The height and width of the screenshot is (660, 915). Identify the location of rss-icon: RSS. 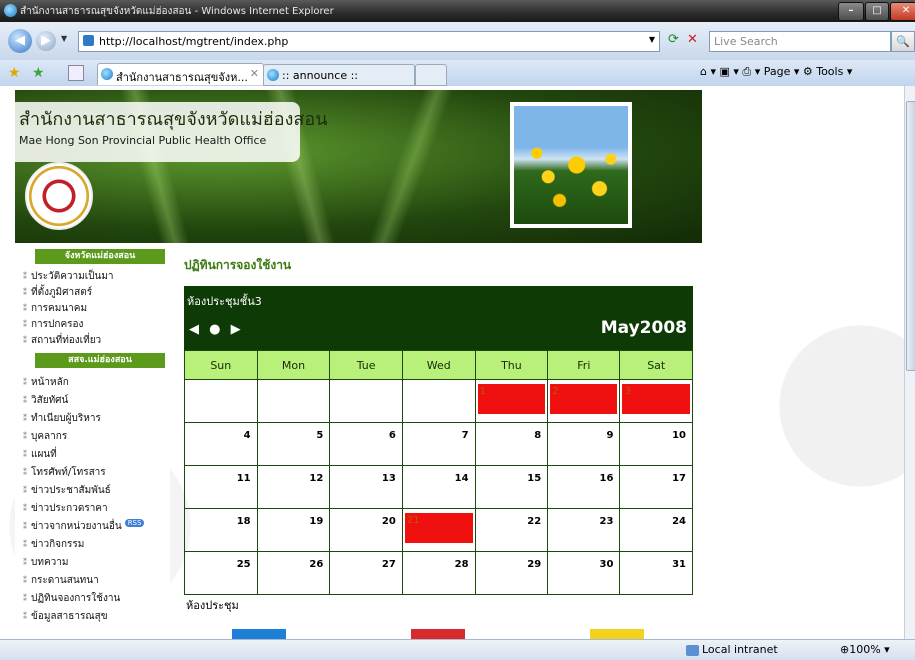
(134, 523).